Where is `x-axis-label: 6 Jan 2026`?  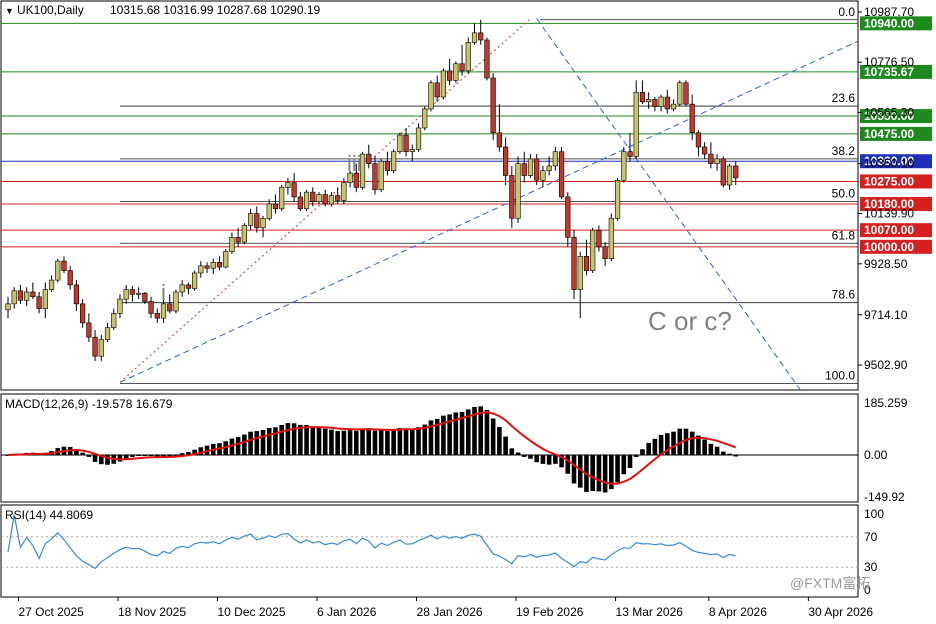
x-axis-label: 6 Jan 2026 is located at coordinates (347, 612).